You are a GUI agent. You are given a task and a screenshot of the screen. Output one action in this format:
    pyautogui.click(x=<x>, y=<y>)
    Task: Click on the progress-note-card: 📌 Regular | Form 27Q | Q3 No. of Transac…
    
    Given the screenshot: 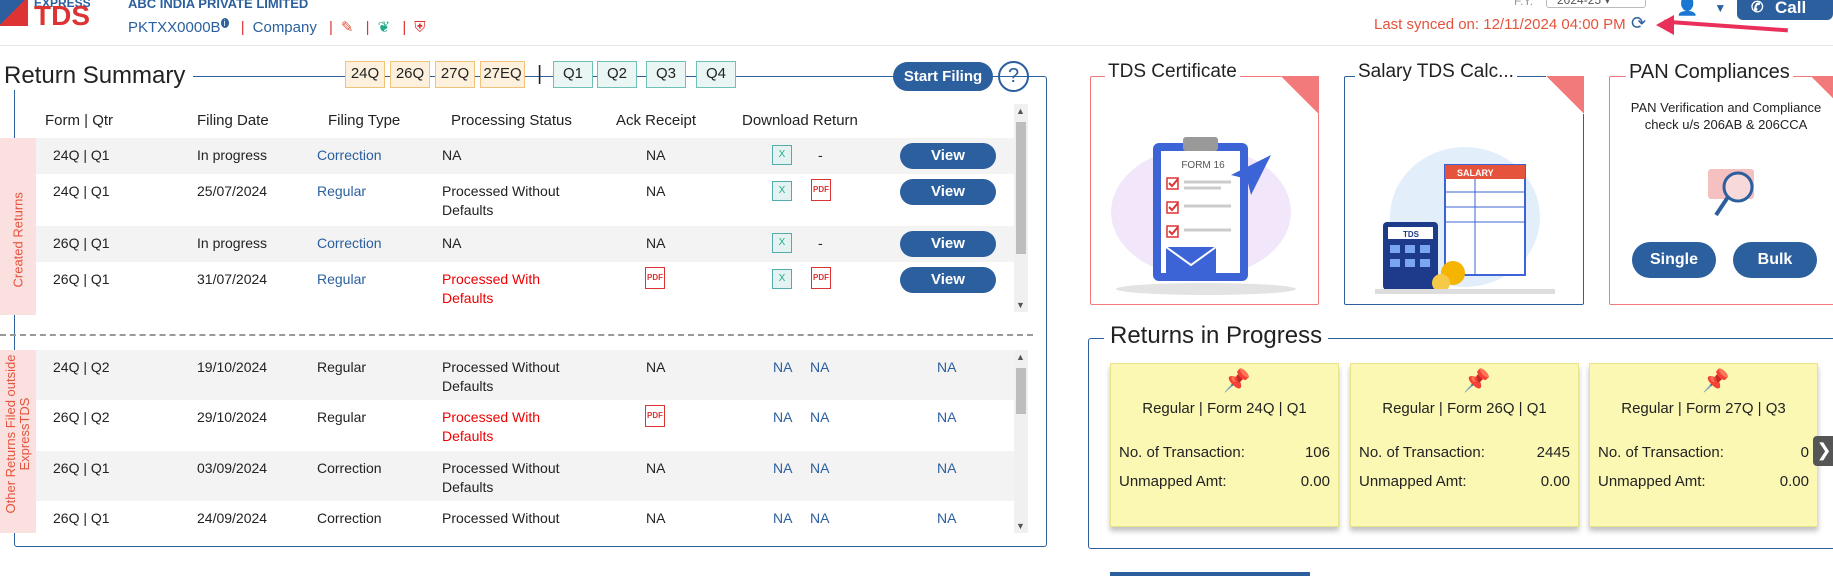 What is the action you would take?
    pyautogui.click(x=1703, y=445)
    